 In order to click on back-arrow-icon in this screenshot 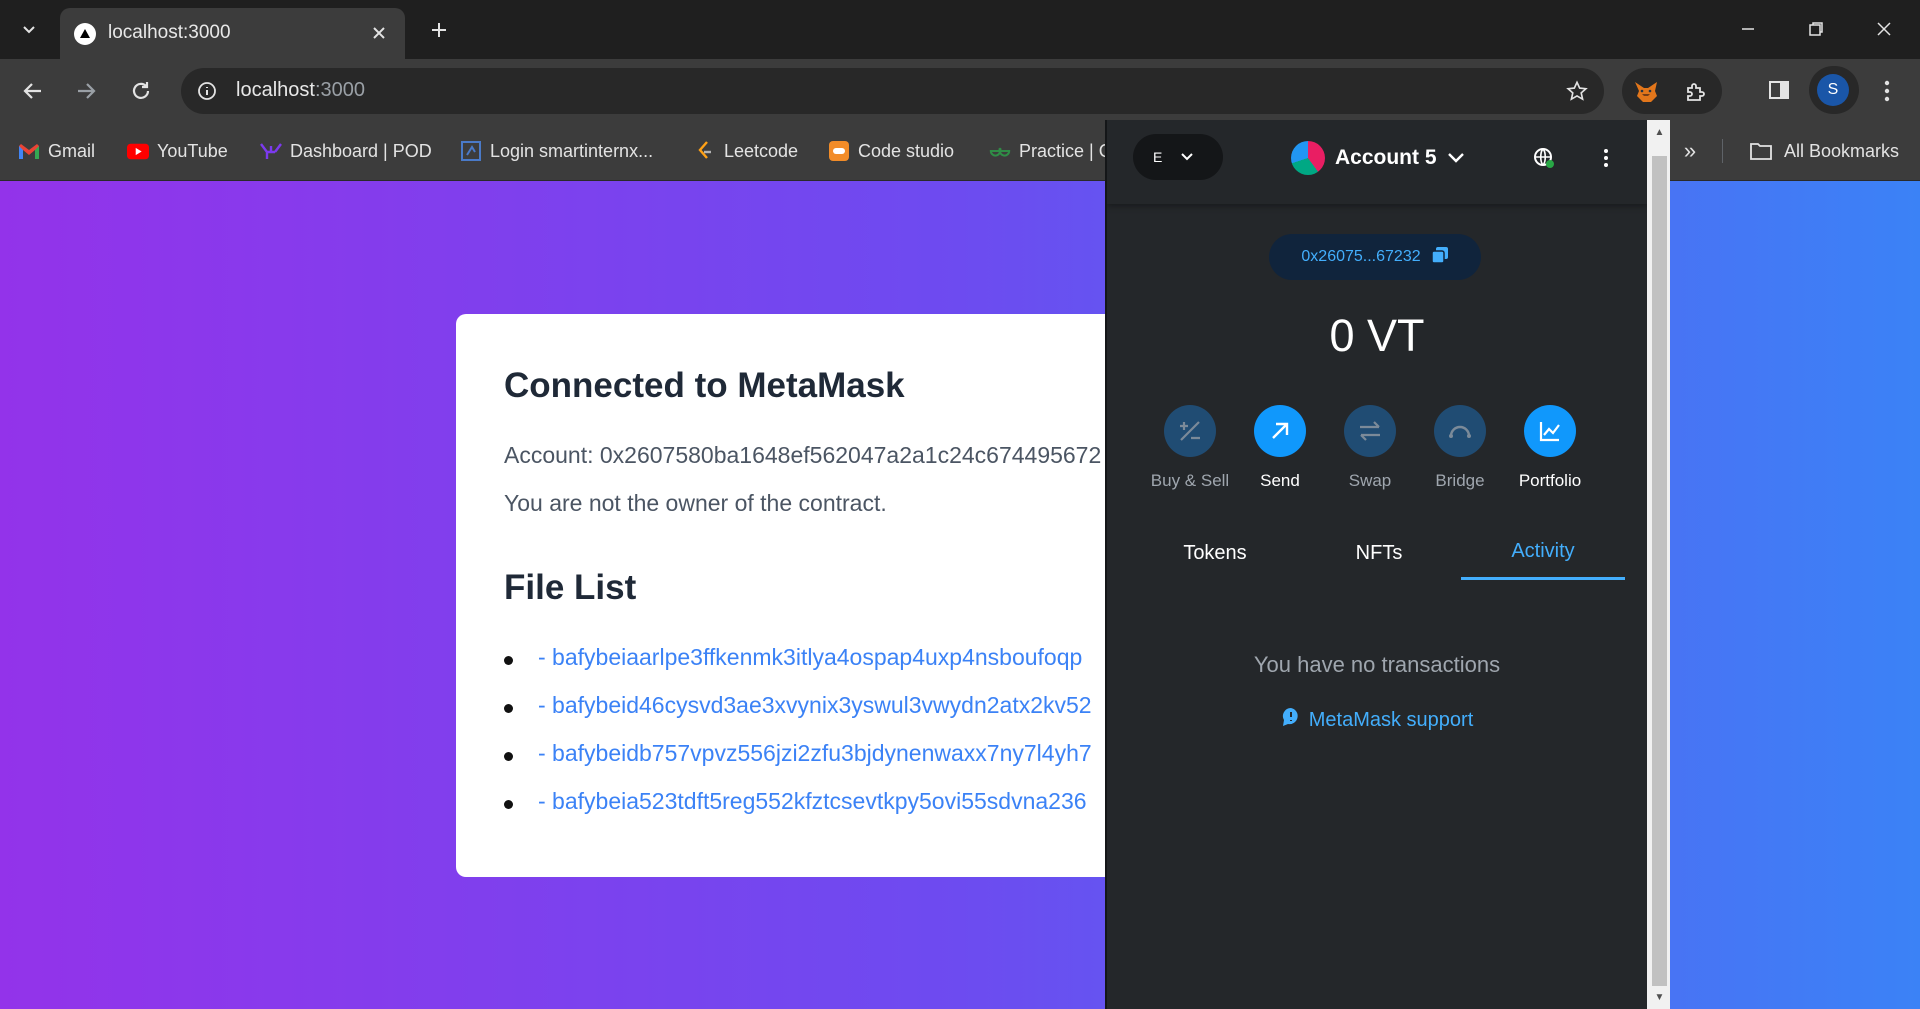, I will do `click(33, 91)`.